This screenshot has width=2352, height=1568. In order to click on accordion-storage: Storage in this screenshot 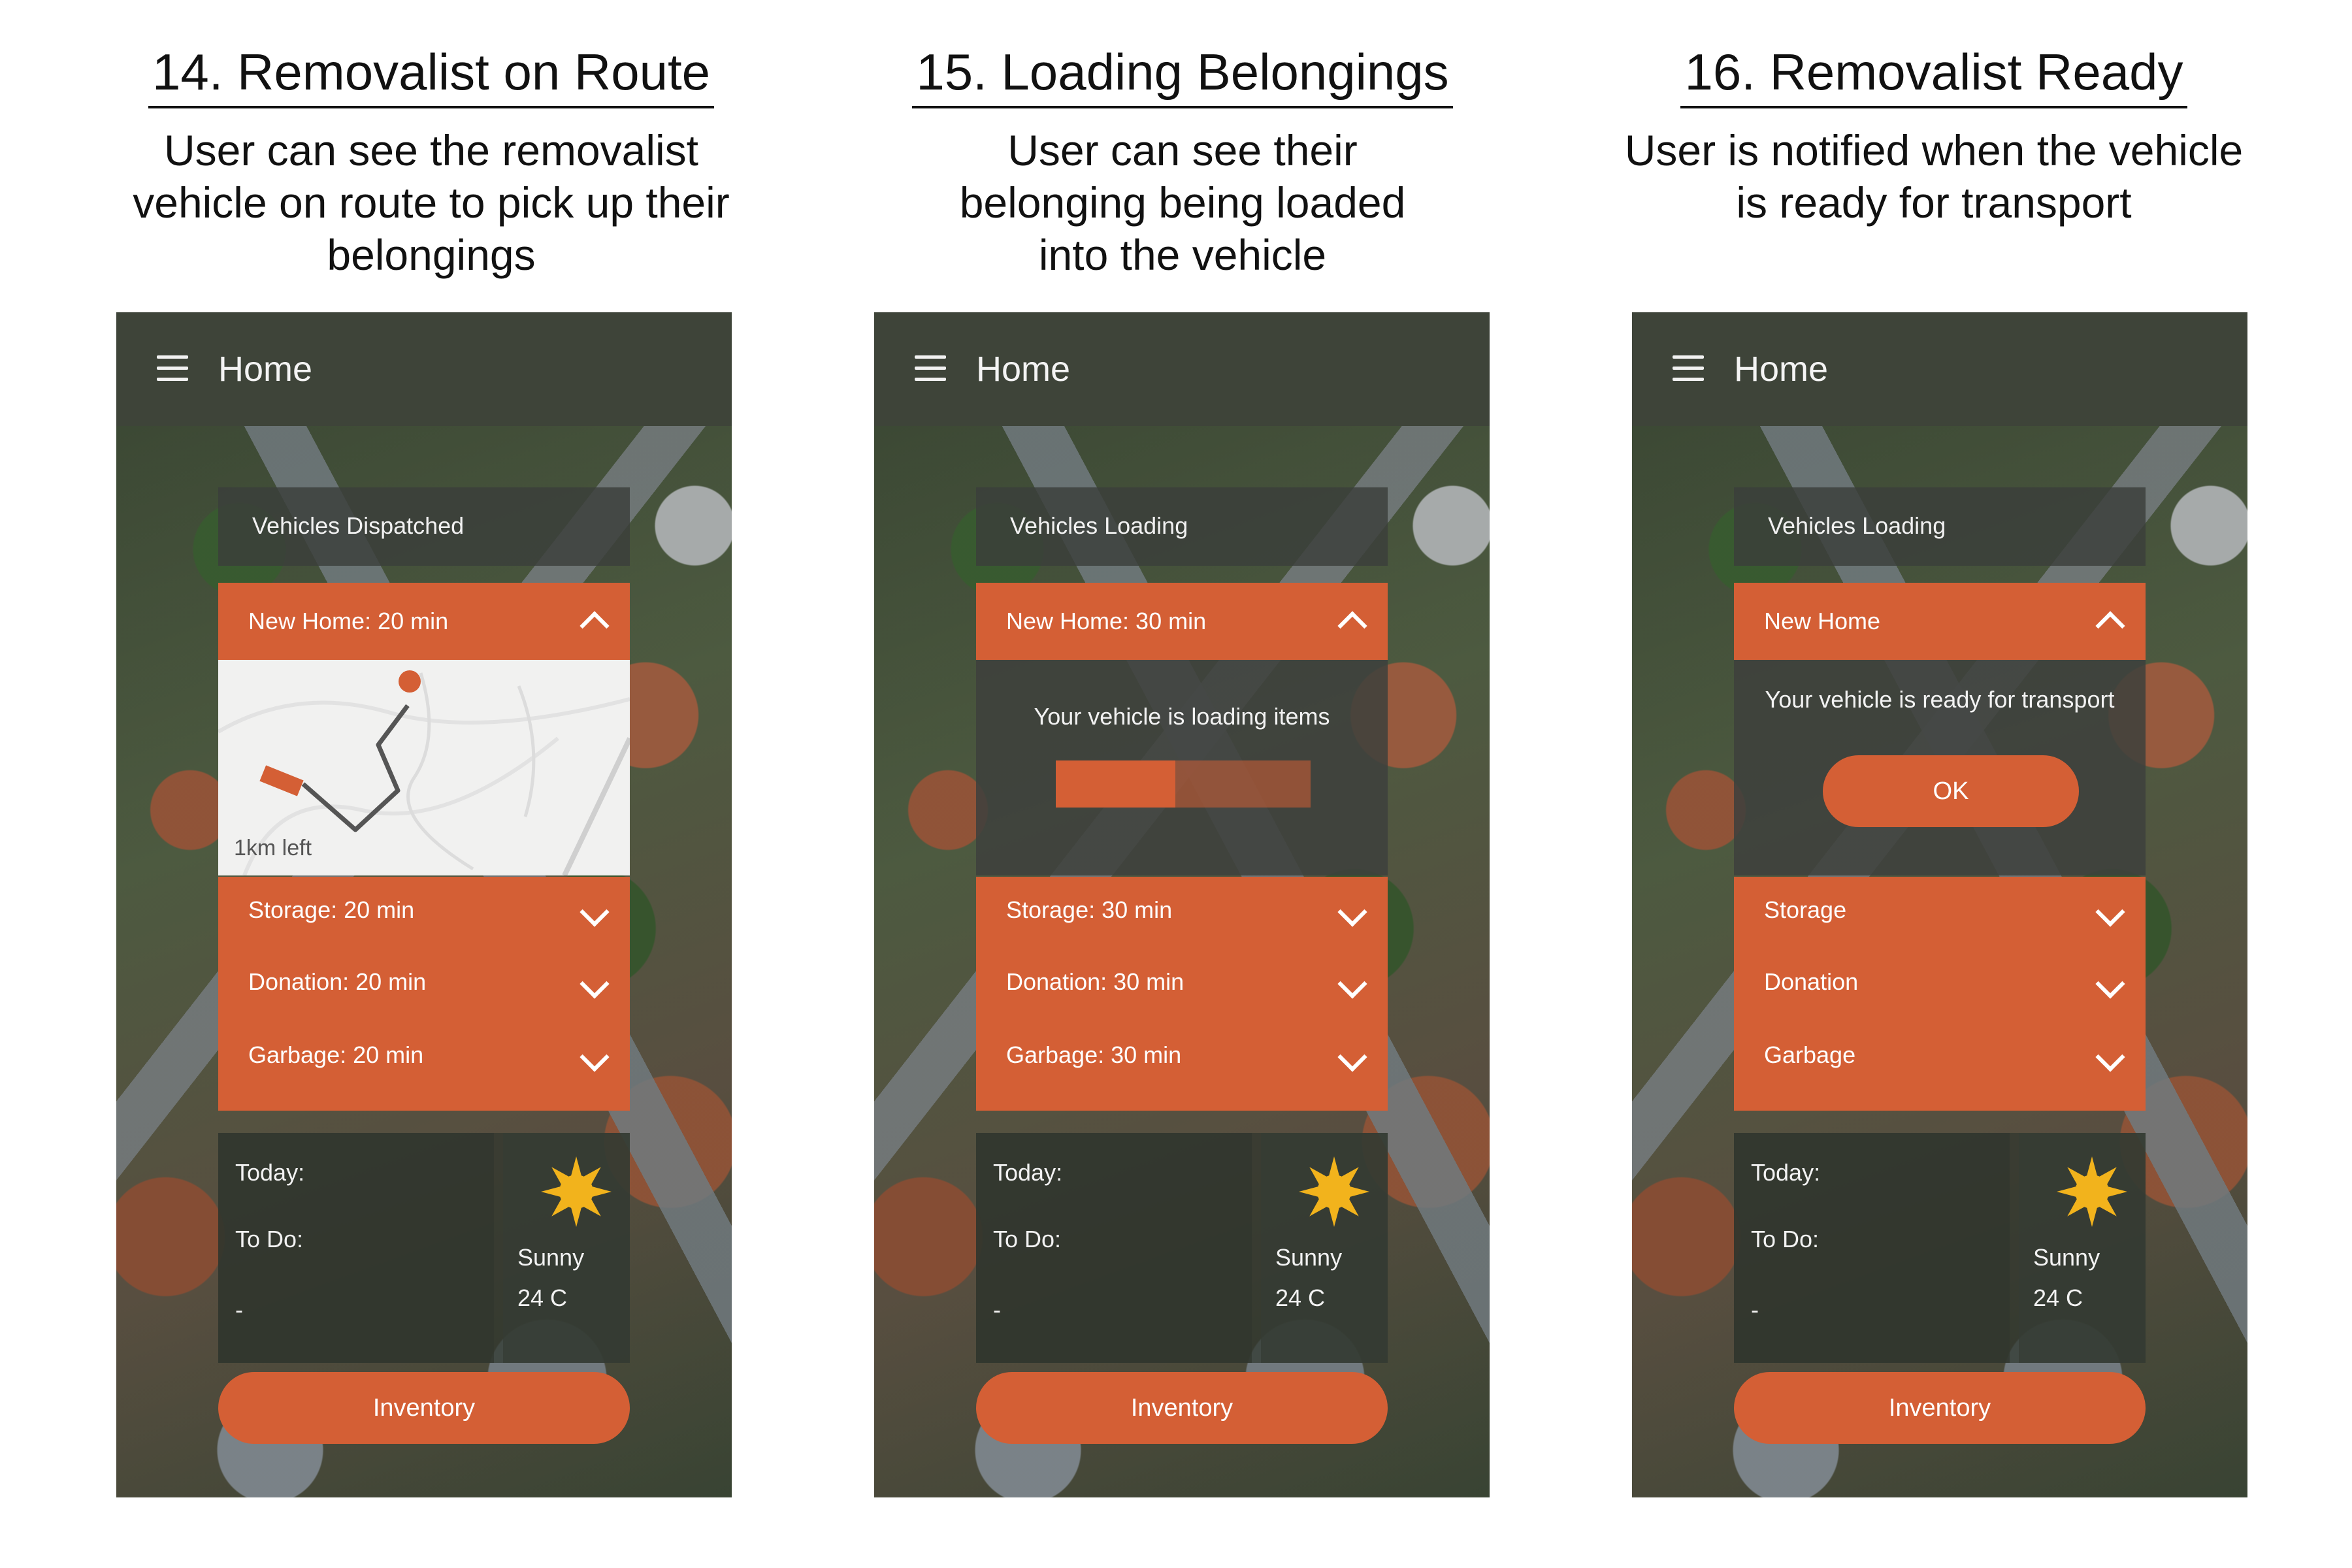, I will do `click(1940, 913)`.